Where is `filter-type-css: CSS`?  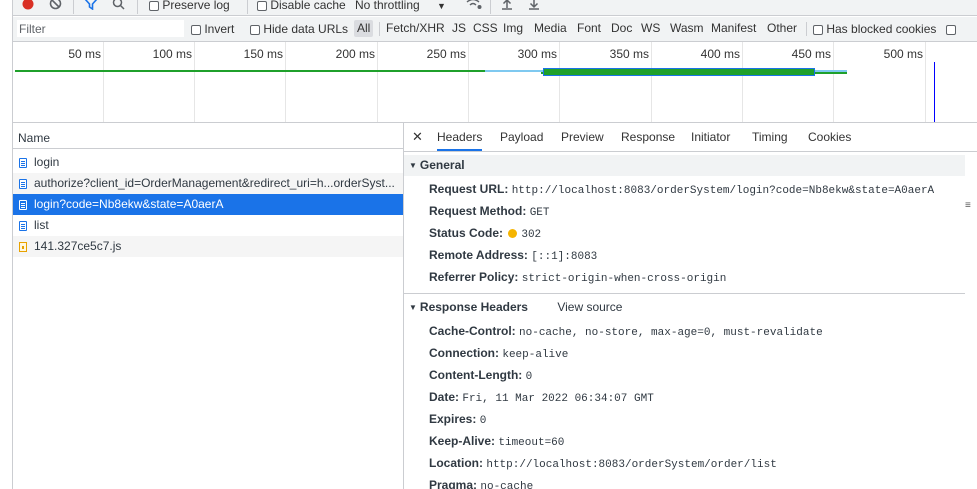 filter-type-css: CSS is located at coordinates (485, 28).